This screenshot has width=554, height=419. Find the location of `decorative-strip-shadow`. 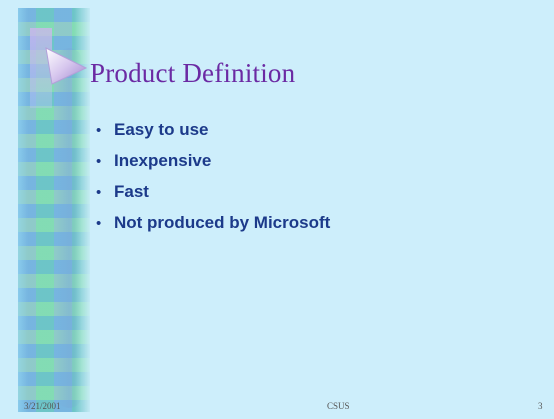

decorative-strip-shadow is located at coordinates (69, 228).